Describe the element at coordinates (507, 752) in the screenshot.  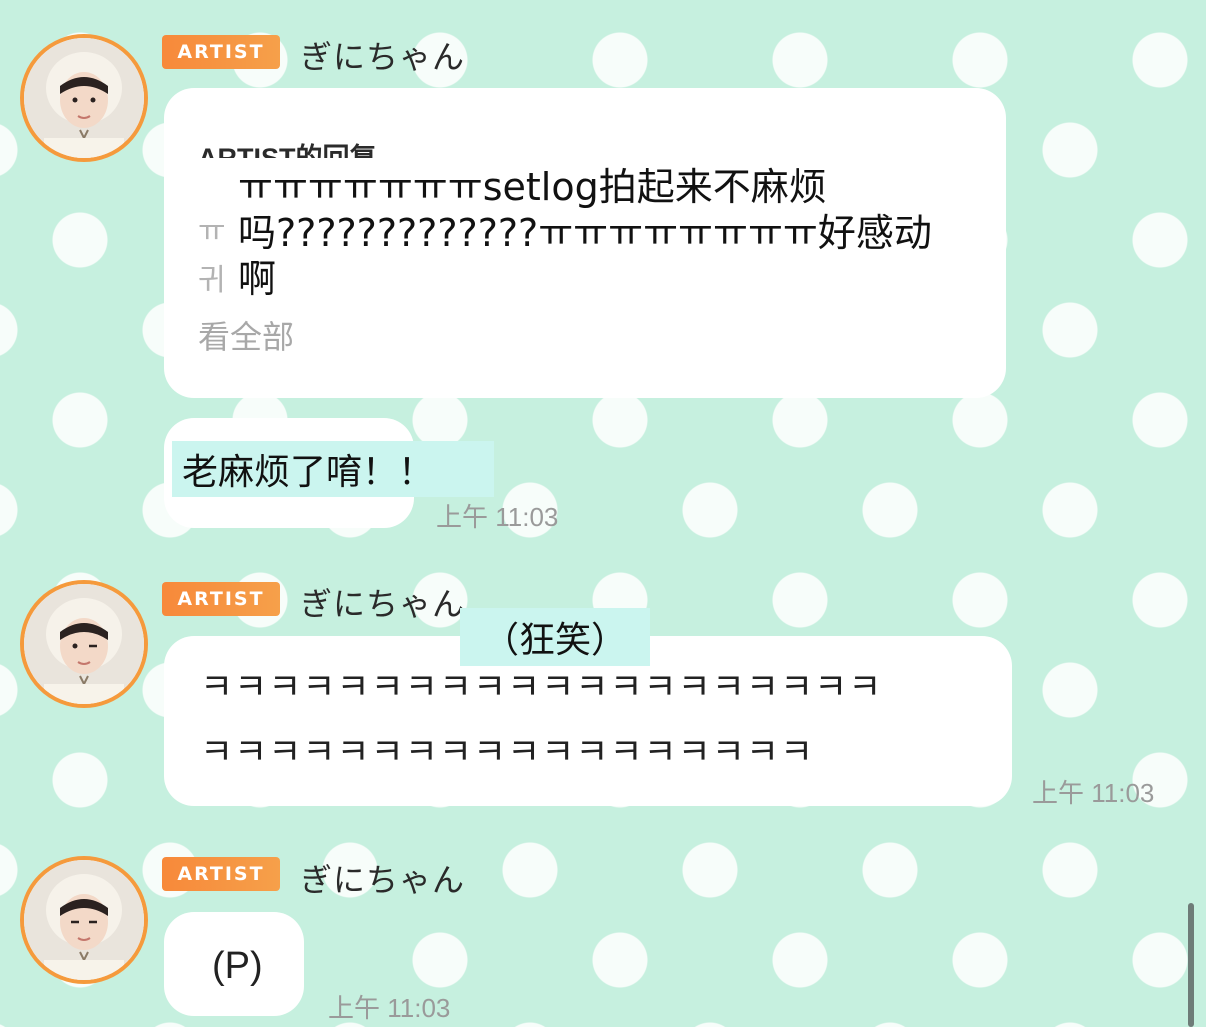
I see `message-text-line-2: ㅋㅋㅋㅋㅋㅋㅋㅋㅋㅋㅋㅋㅋㅋㅋㅋㅋㅋ` at that location.